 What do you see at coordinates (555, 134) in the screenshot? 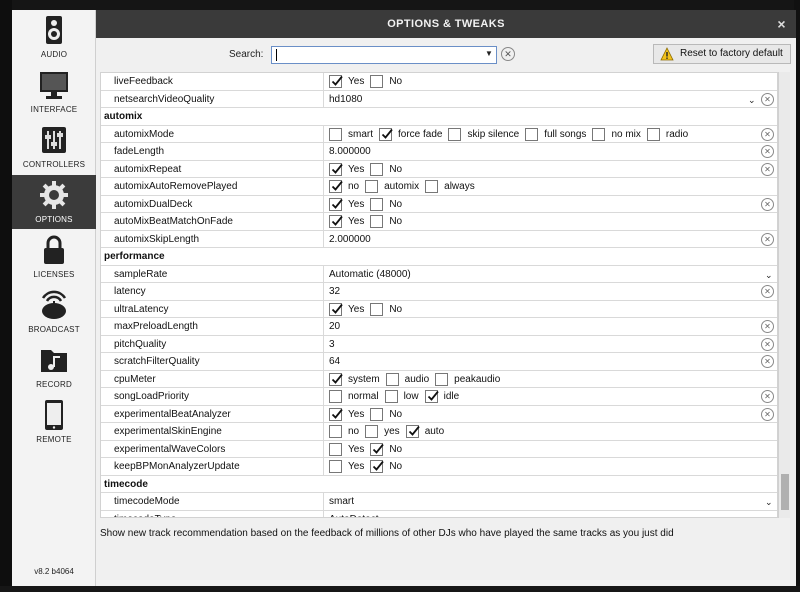
I see `option-choice: full songs` at bounding box center [555, 134].